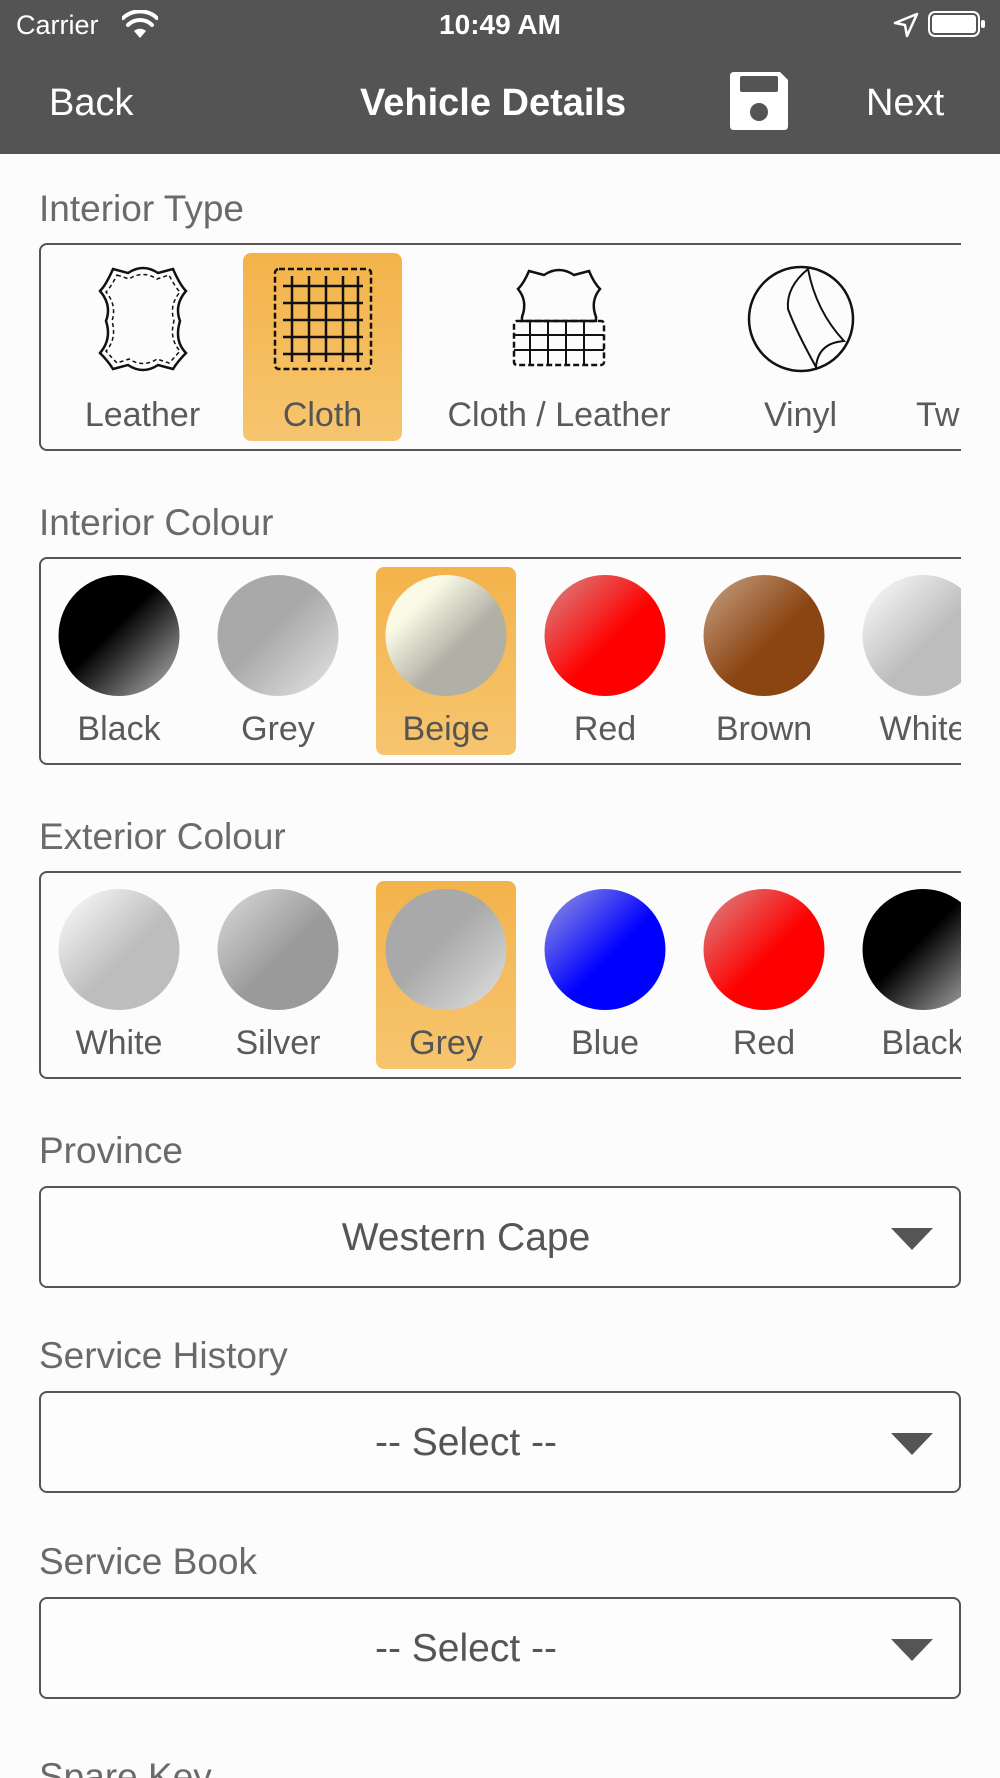 The height and width of the screenshot is (1778, 1000). What do you see at coordinates (800, 319) in the screenshot?
I see `vinyl-icon` at bounding box center [800, 319].